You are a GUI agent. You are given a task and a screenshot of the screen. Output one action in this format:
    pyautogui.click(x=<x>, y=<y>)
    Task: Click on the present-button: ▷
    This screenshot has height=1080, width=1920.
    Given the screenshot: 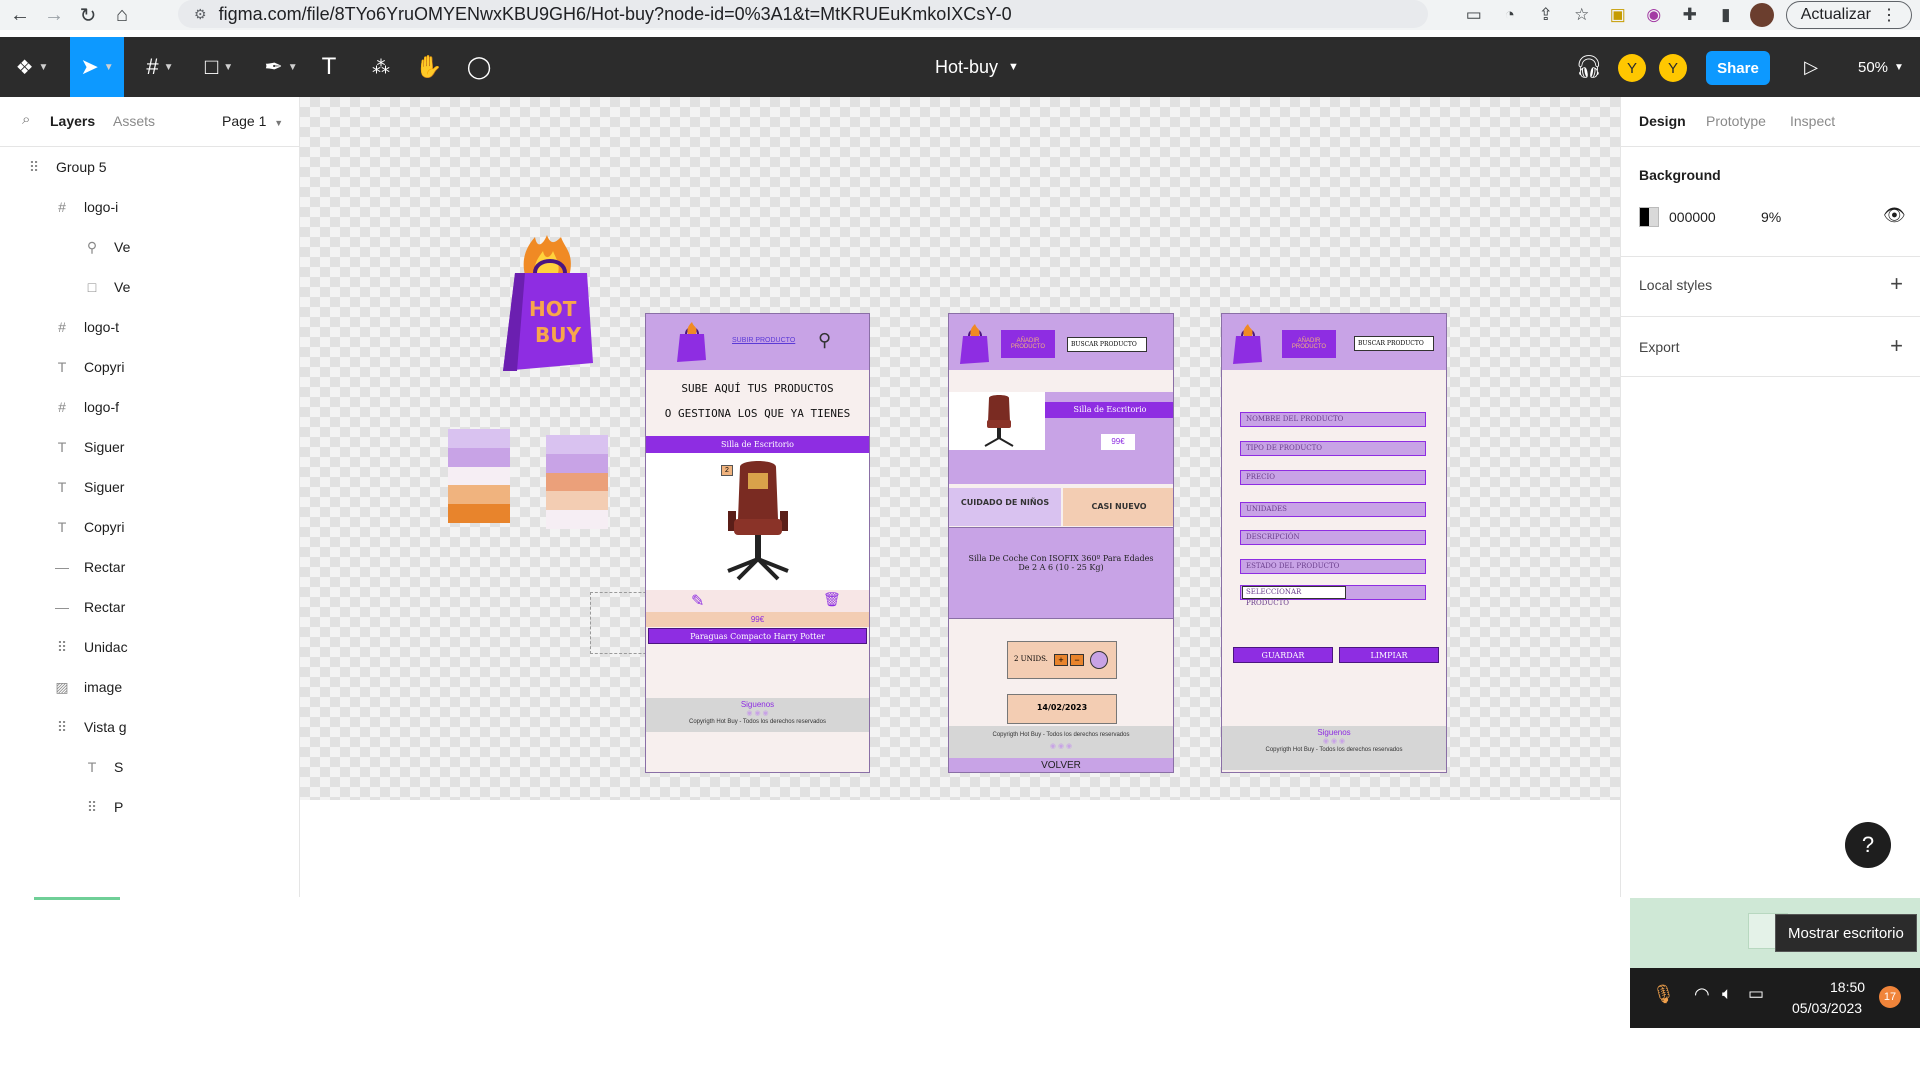 What is the action you would take?
    pyautogui.click(x=1811, y=67)
    